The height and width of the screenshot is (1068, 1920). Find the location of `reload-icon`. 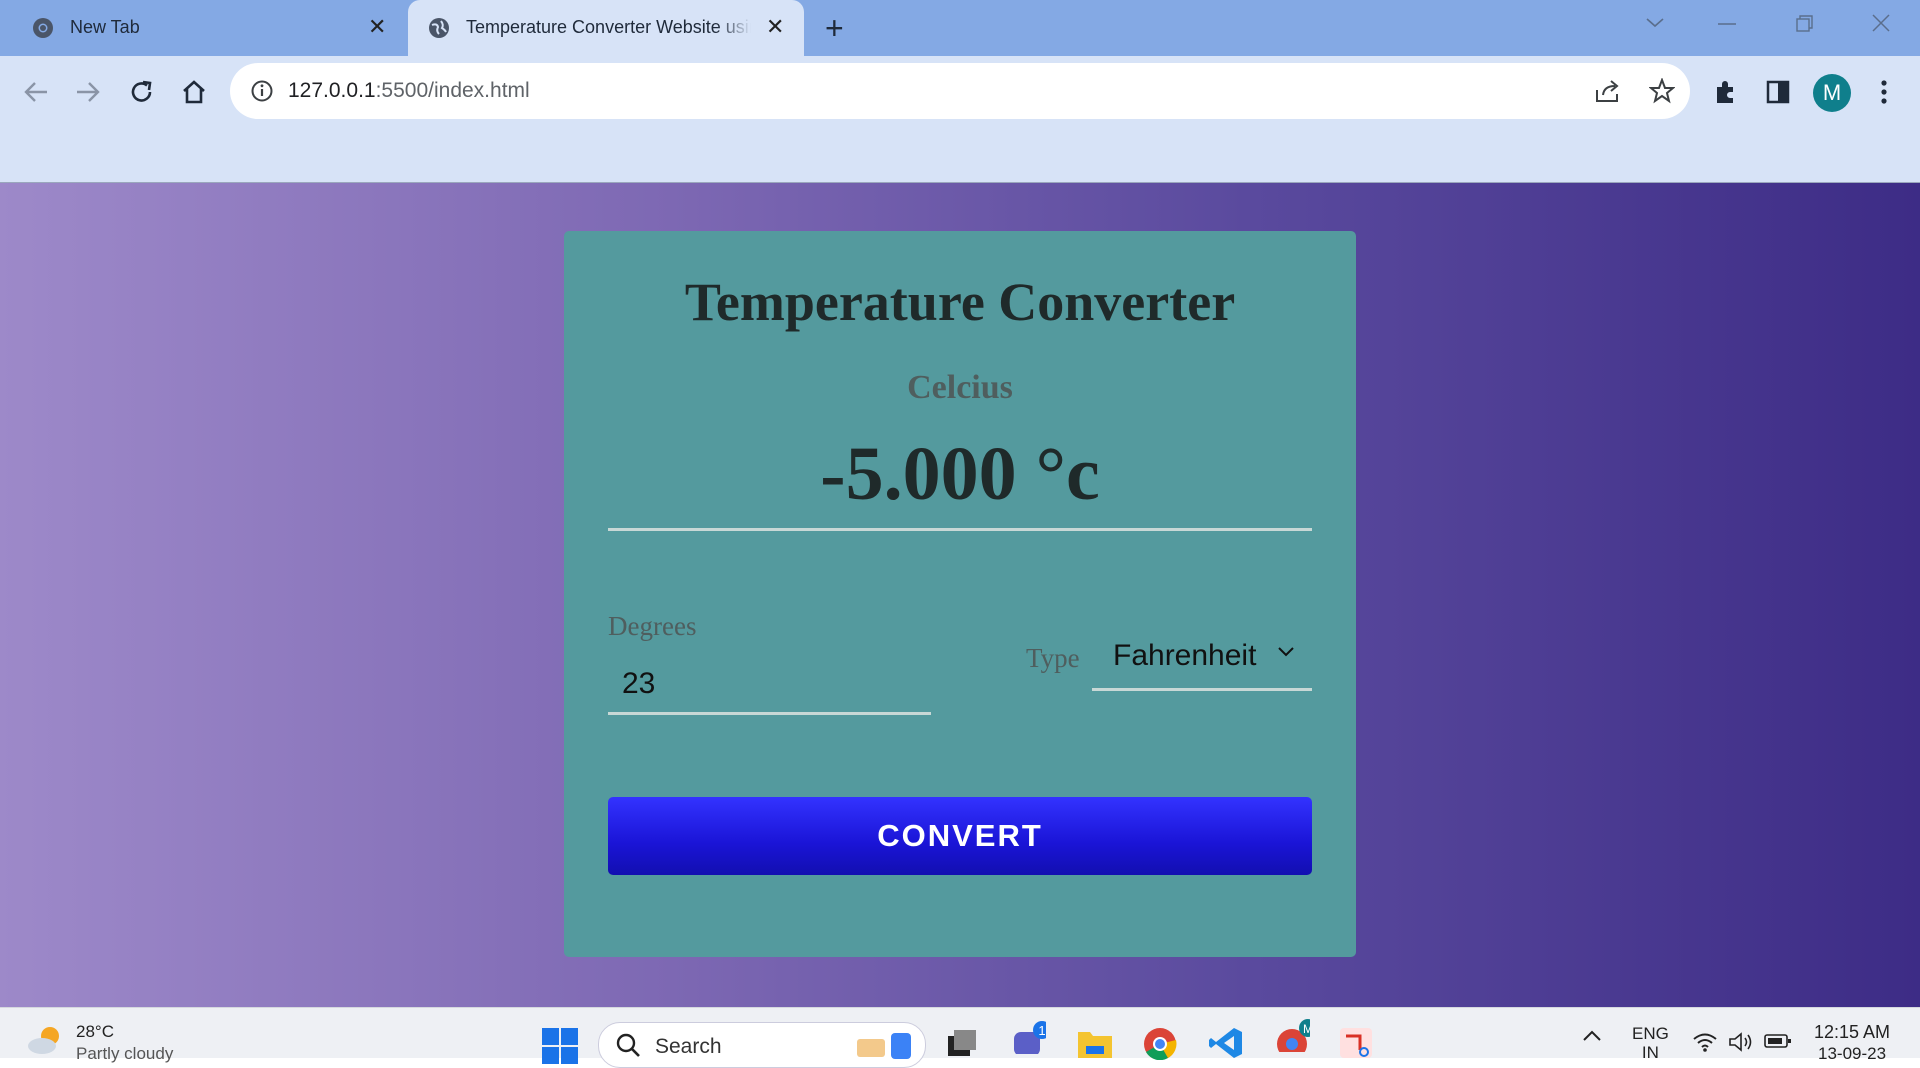

reload-icon is located at coordinates (141, 91).